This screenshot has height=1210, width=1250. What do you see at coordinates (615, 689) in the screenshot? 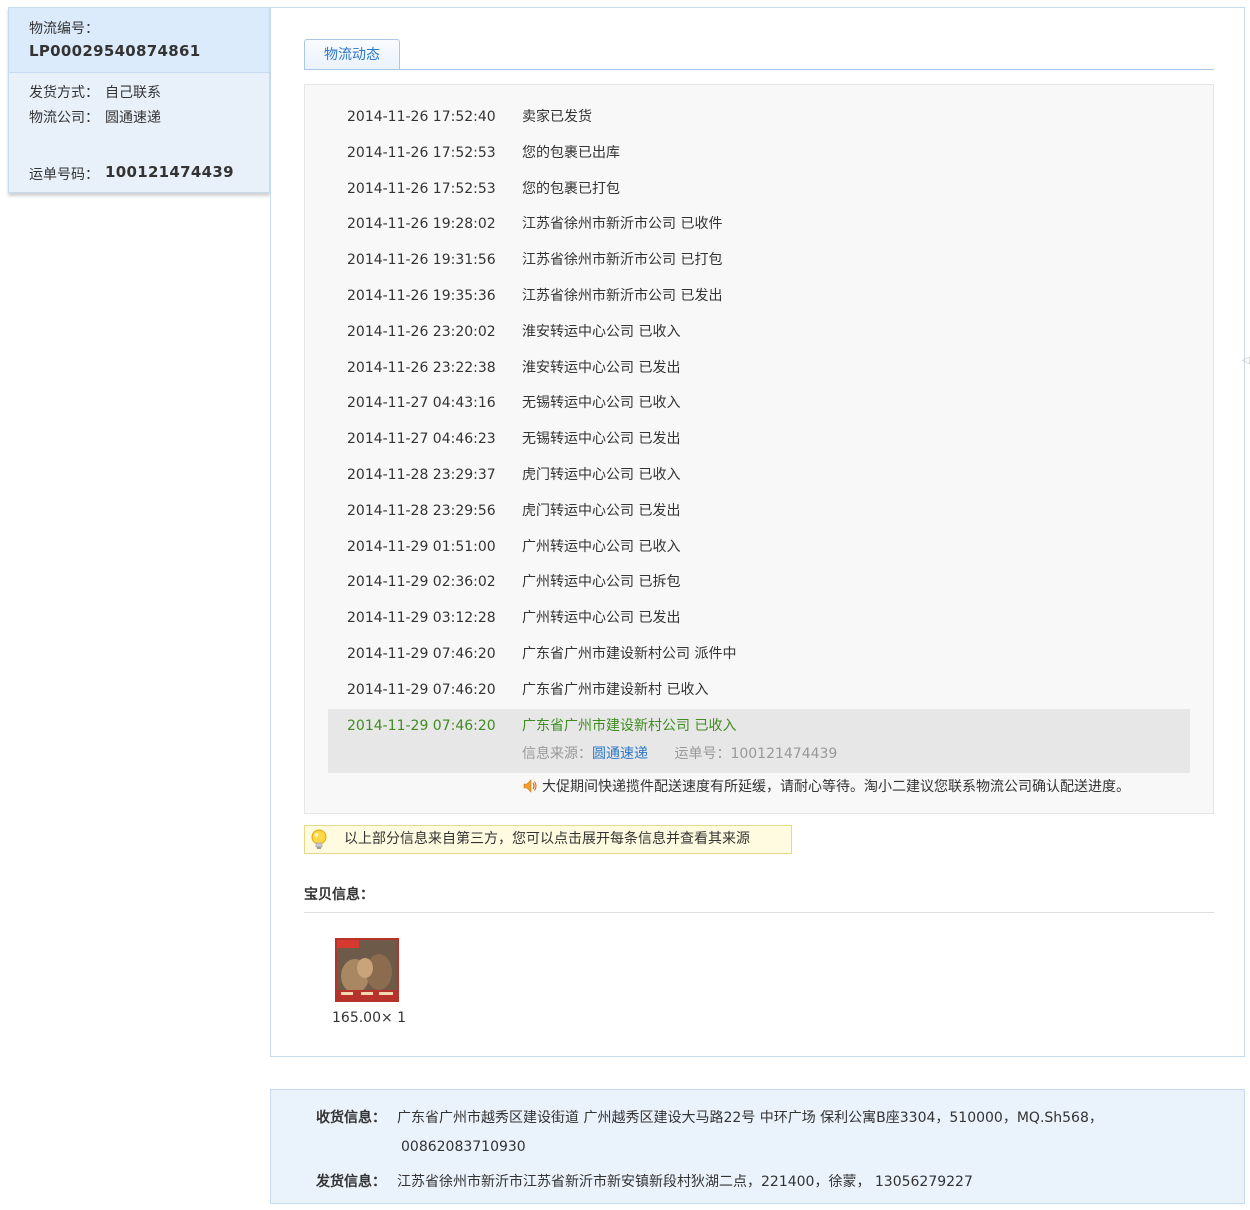
I see `tracking-event-desc: 广东省广州市建设新村 已收入` at bounding box center [615, 689].